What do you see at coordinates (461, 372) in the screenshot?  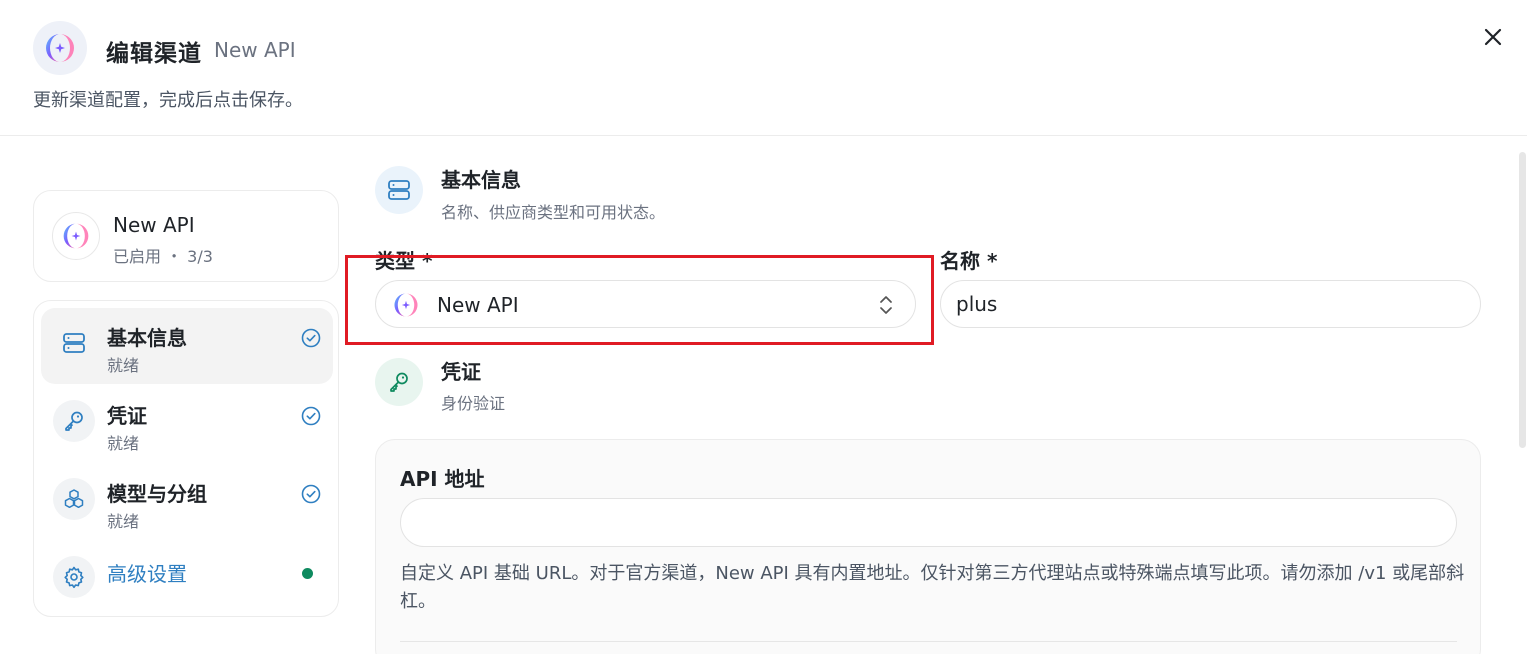 I see `section-title-credentials: 凭证` at bounding box center [461, 372].